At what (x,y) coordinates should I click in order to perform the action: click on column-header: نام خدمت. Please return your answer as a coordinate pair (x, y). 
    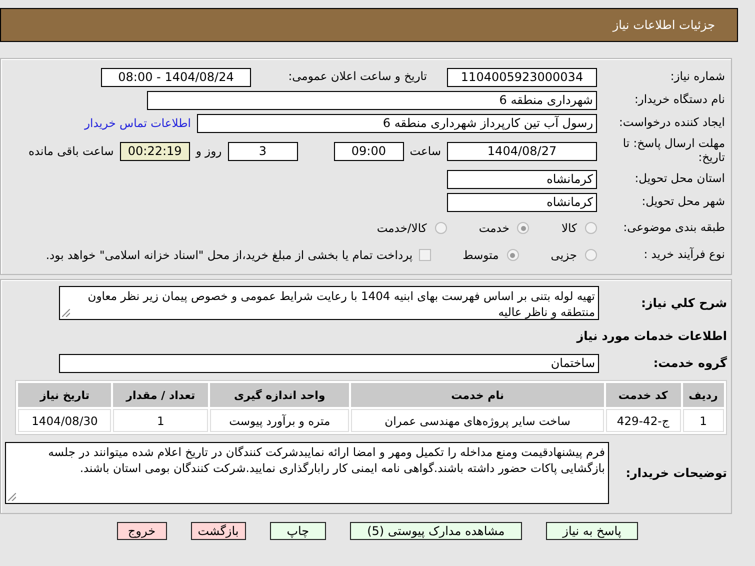
    Looking at the image, I should click on (477, 395).